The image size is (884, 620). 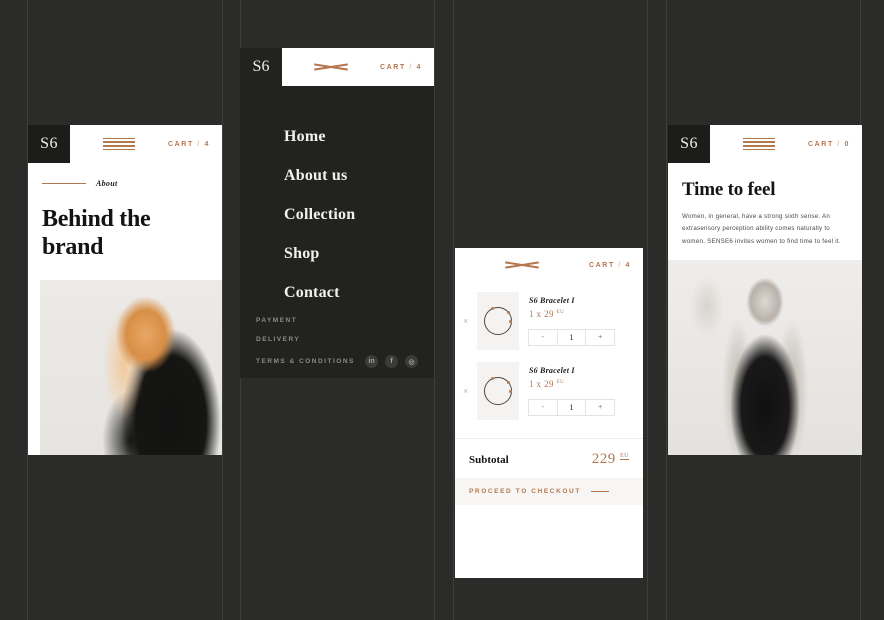 I want to click on hero-image, so click(x=765, y=357).